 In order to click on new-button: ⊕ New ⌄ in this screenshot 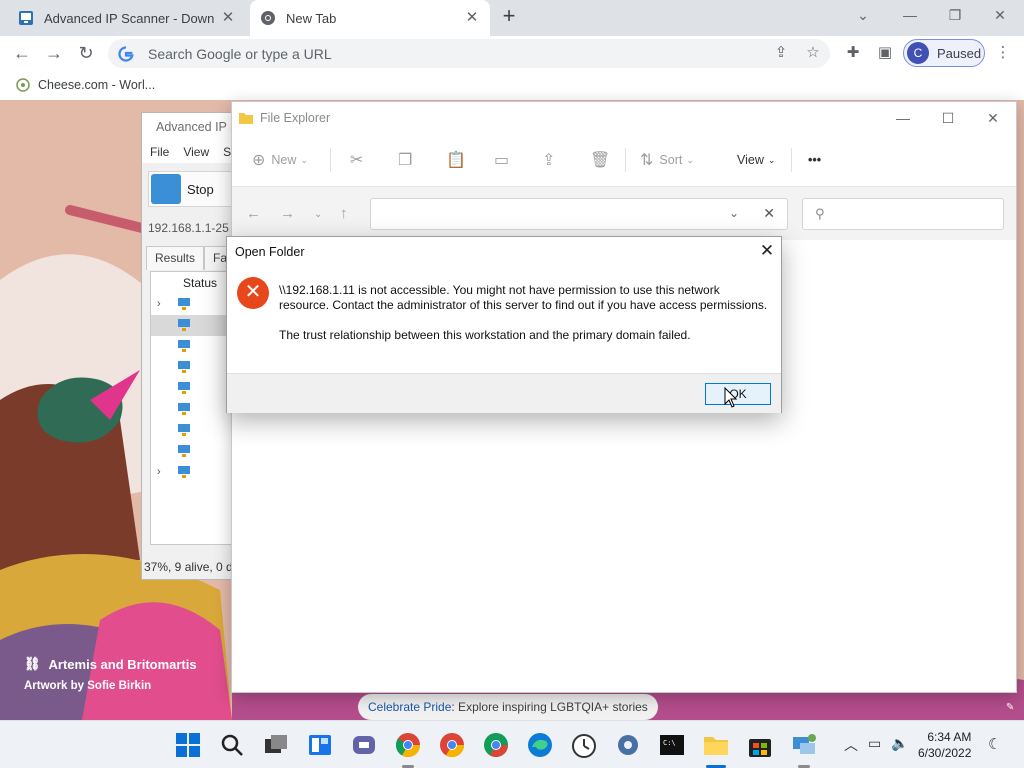, I will do `click(280, 160)`.